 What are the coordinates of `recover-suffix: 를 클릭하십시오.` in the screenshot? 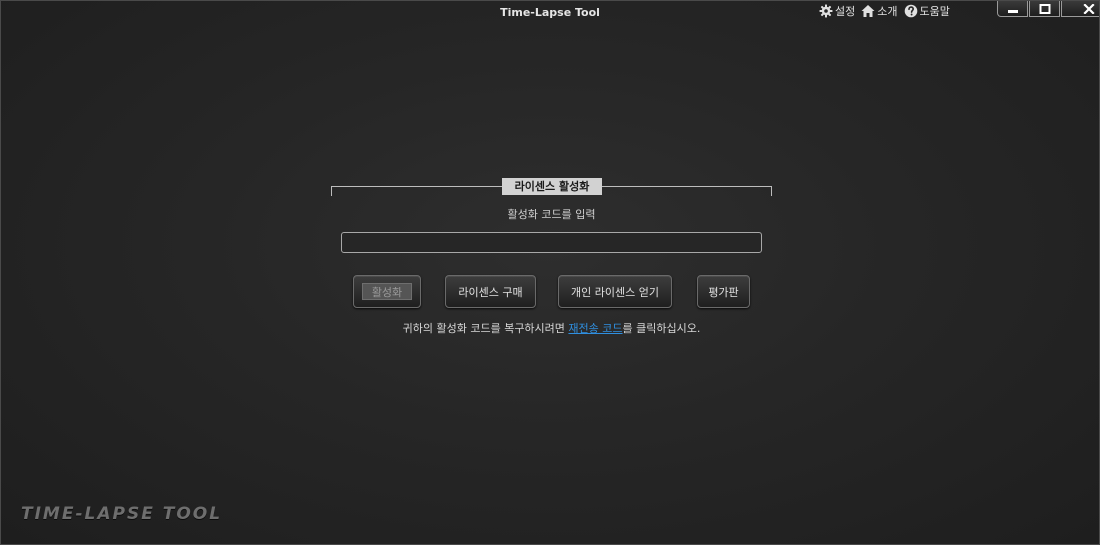 It's located at (661, 328).